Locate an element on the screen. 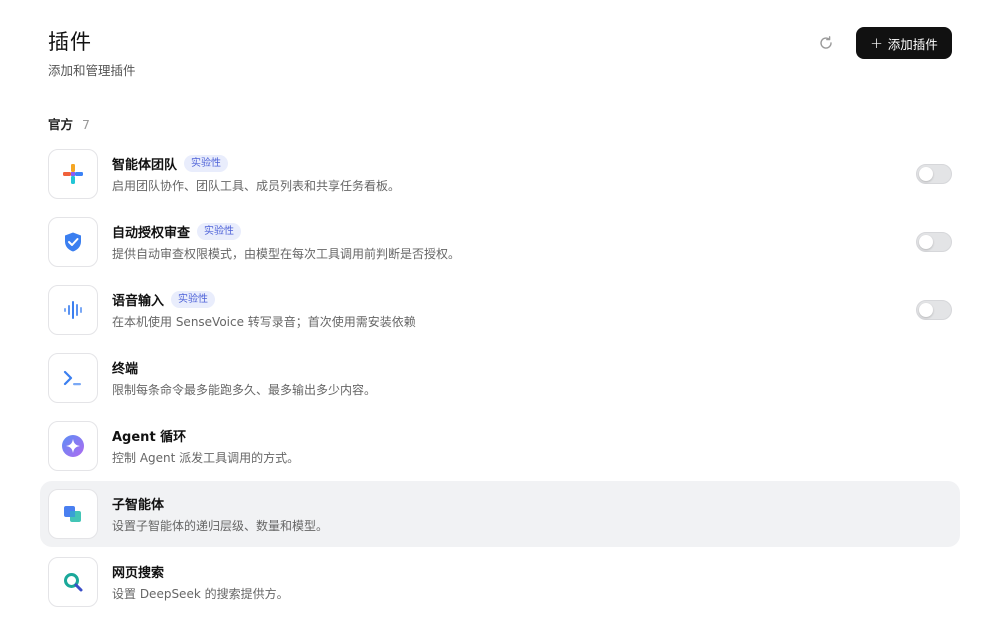  team-puzzle-icon is located at coordinates (73, 174).